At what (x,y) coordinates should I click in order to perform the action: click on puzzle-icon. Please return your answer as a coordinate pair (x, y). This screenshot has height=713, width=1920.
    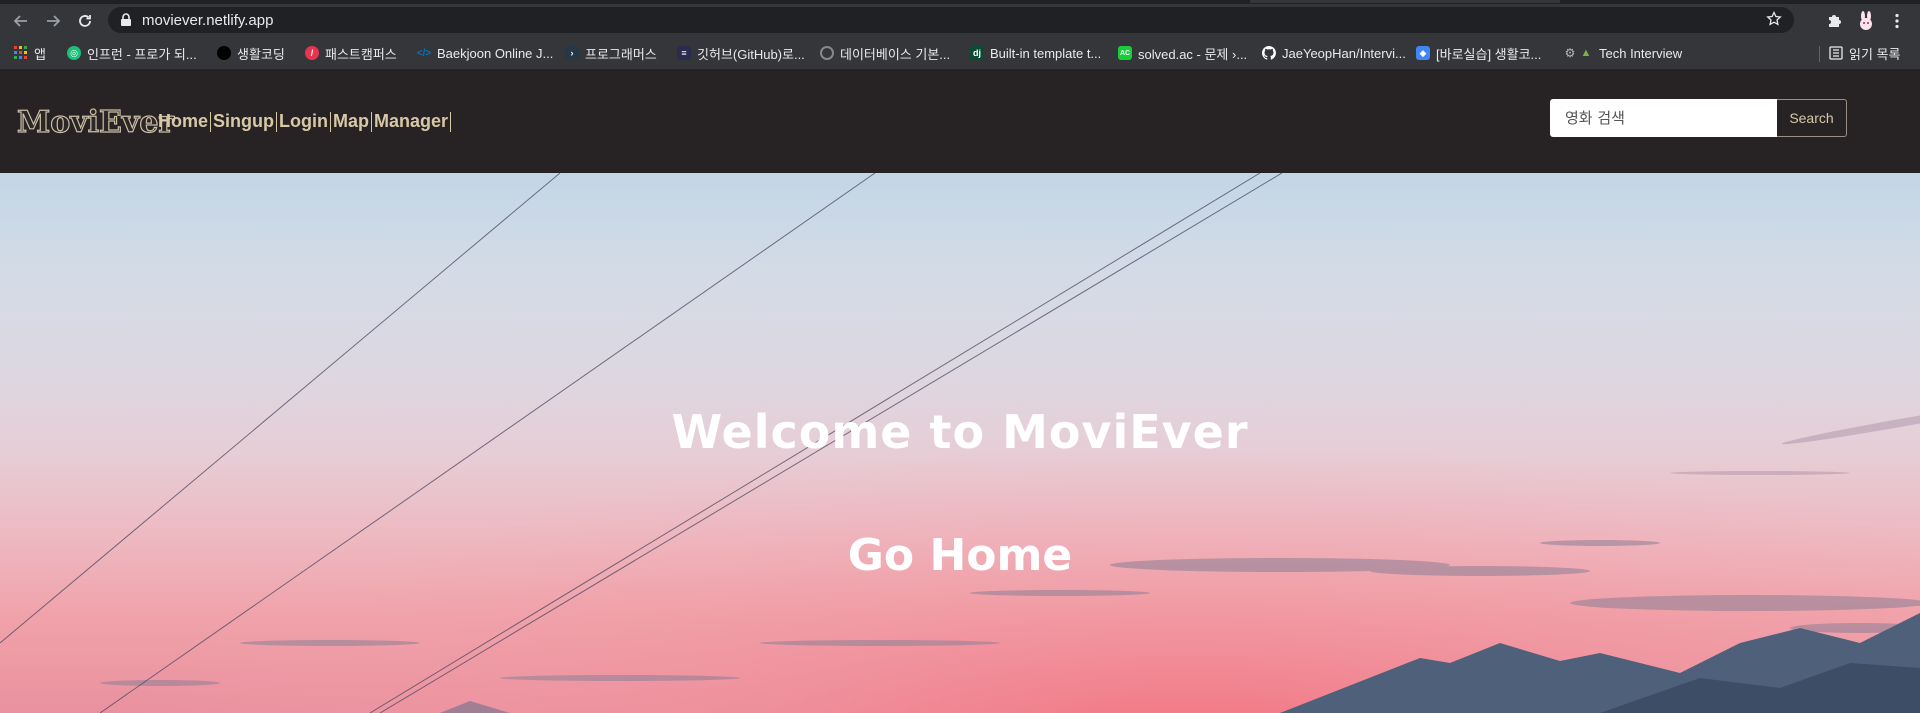
    Looking at the image, I should click on (1835, 20).